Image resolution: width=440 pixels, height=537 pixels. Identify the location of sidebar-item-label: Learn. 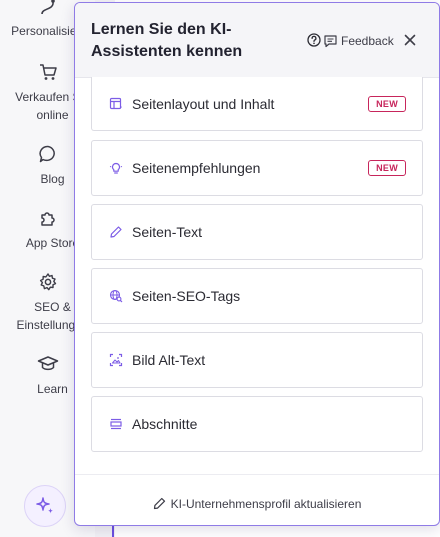
(52, 389).